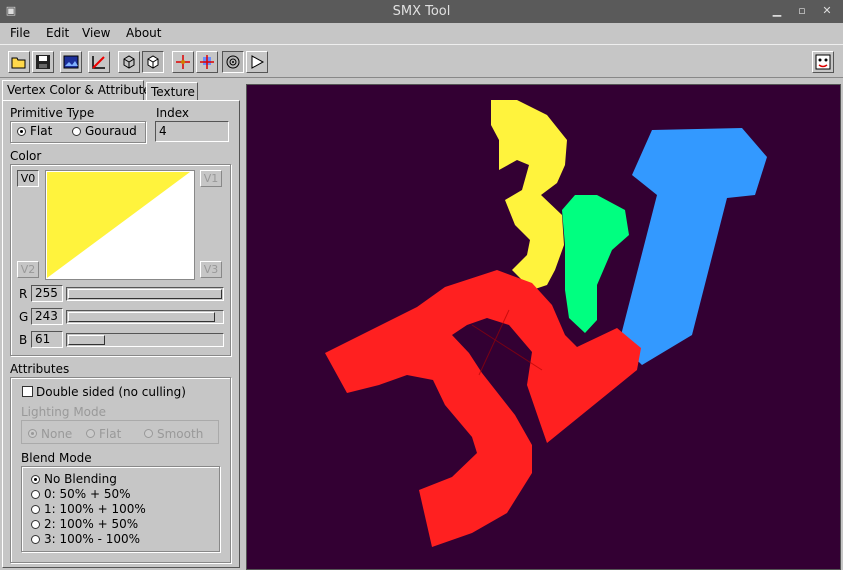  Describe the element at coordinates (211, 269) in the screenshot. I see `vertex-v3-button: V3` at that location.